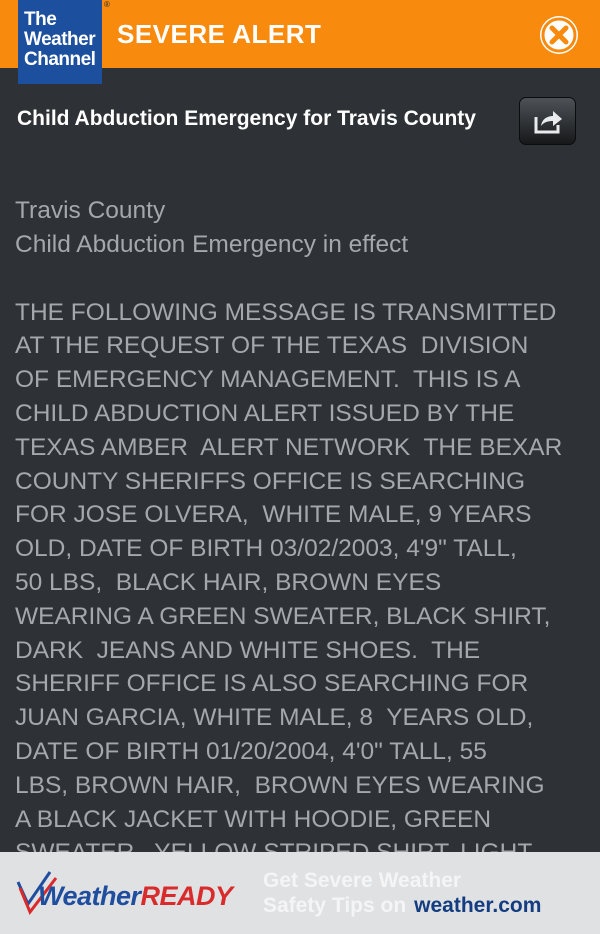  Describe the element at coordinates (273, 515) in the screenshot. I see `message-line: FOR JOSE OLVERA, WHITE MALE, 9 YEARS` at that location.